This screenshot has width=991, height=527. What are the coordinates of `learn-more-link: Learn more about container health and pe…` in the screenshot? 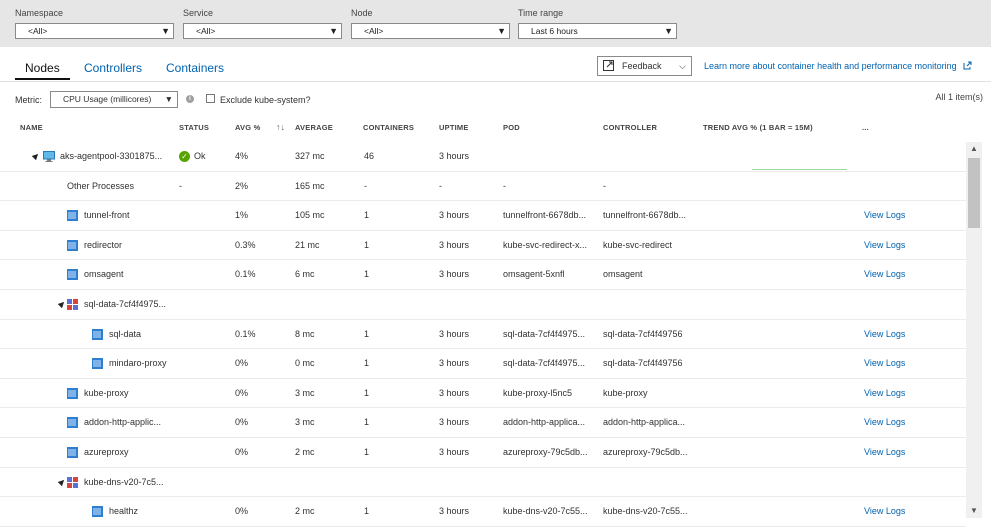 It's located at (838, 66).